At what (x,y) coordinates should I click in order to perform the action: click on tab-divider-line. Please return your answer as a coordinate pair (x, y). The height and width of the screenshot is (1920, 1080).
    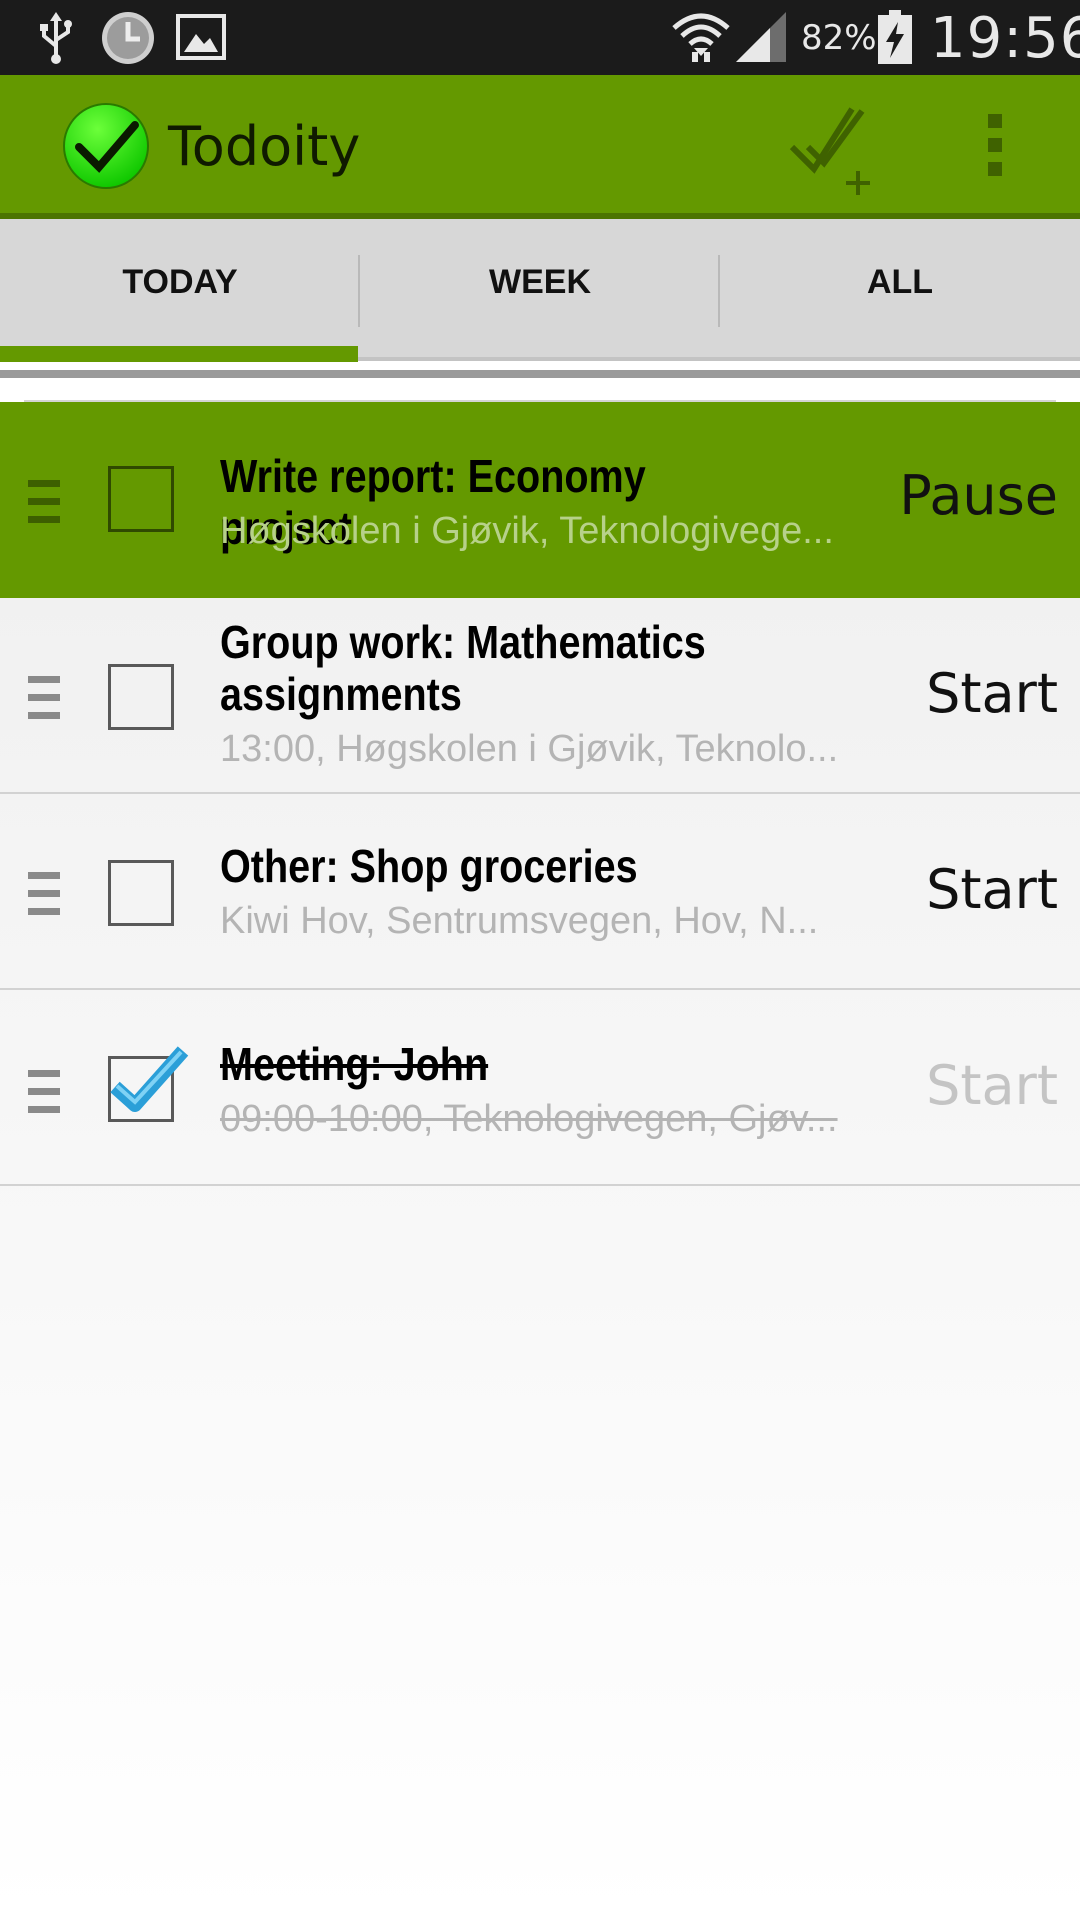
    Looking at the image, I should click on (540, 374).